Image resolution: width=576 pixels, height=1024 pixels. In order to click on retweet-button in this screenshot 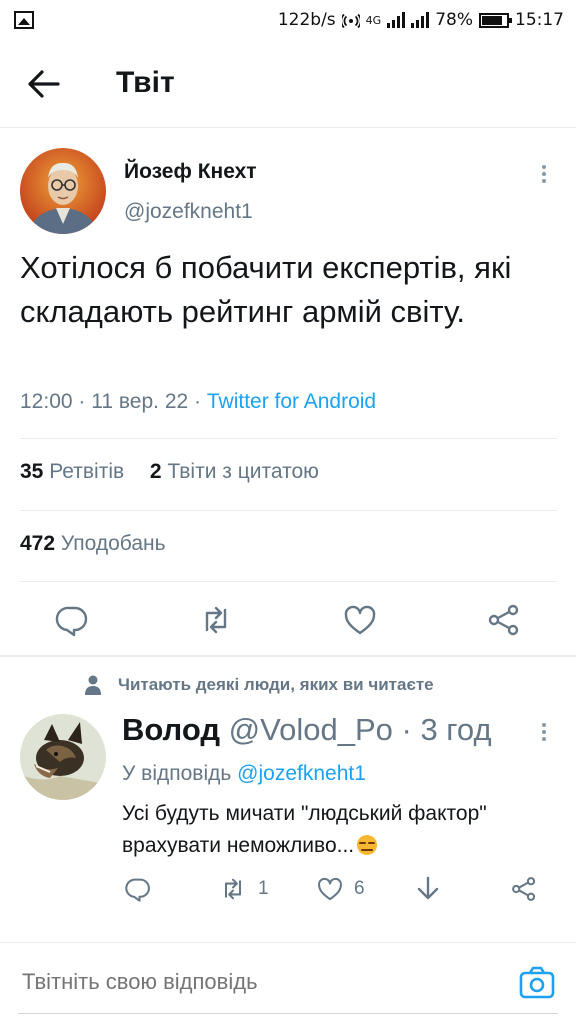, I will do `click(216, 620)`.